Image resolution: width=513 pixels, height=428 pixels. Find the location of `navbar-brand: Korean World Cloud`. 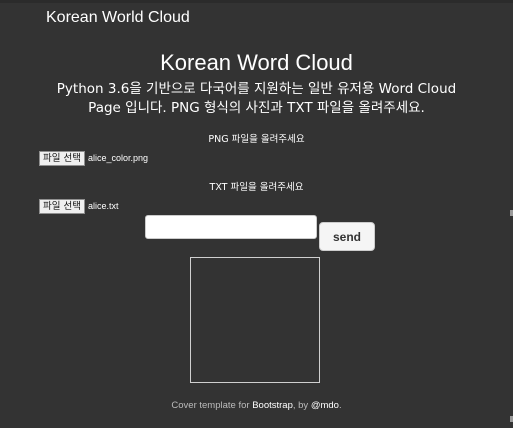

navbar-brand: Korean World Cloud is located at coordinates (118, 18).